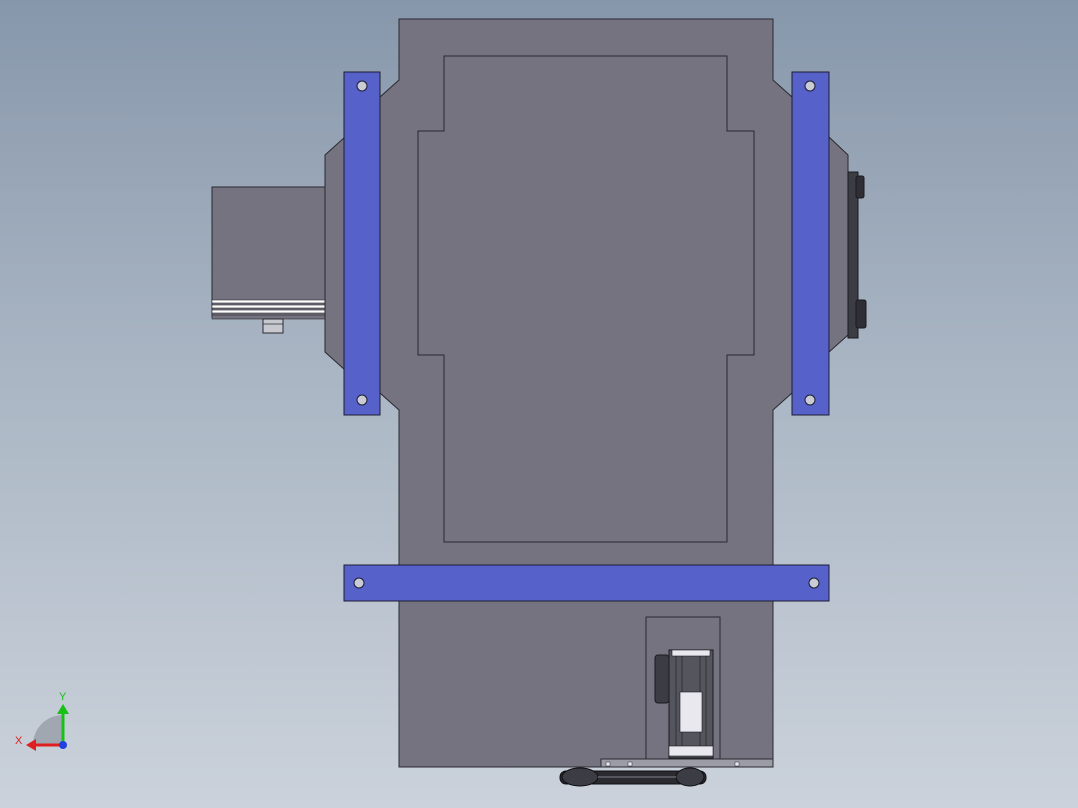 The height and width of the screenshot is (808, 1078). I want to click on left-motor-assembly, so click(269, 260).